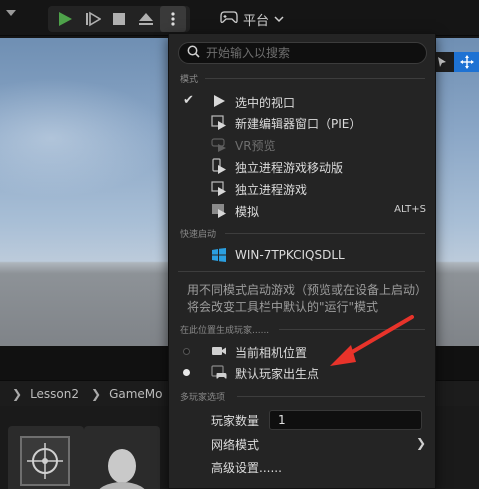 This screenshot has width=479, height=489. I want to click on mannequin-head-icon, so click(122, 469).